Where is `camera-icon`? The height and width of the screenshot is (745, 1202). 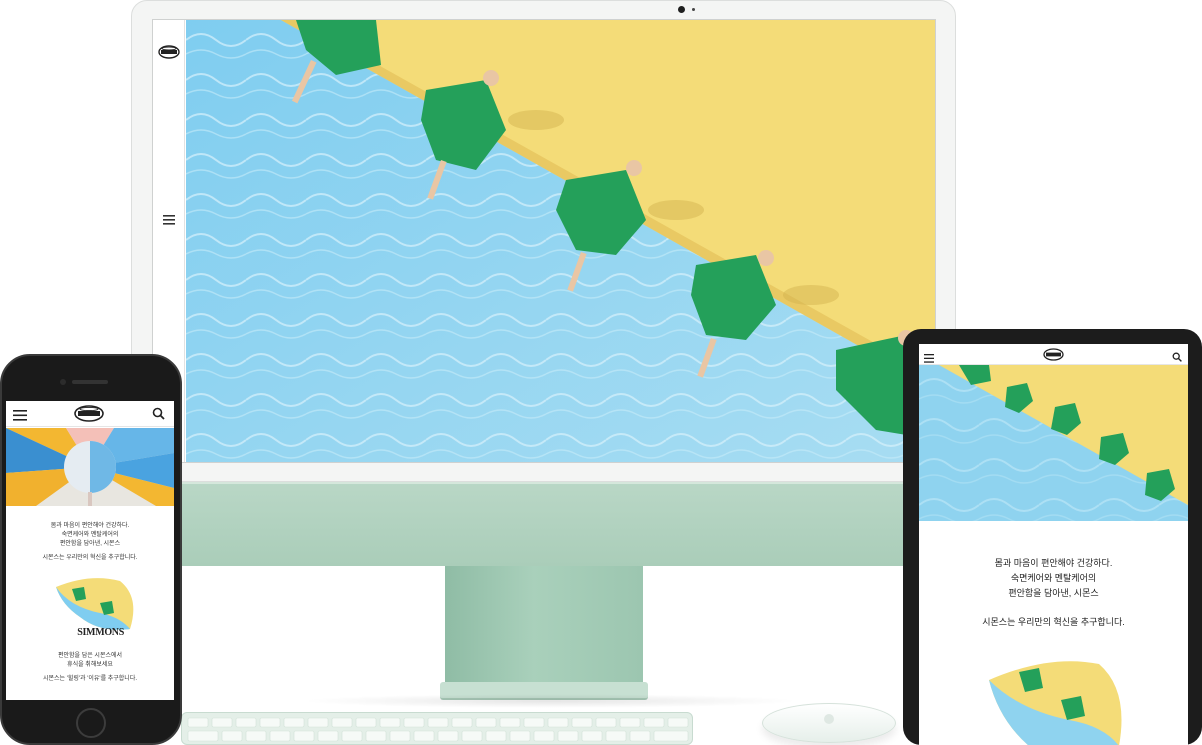 camera-icon is located at coordinates (681, 9).